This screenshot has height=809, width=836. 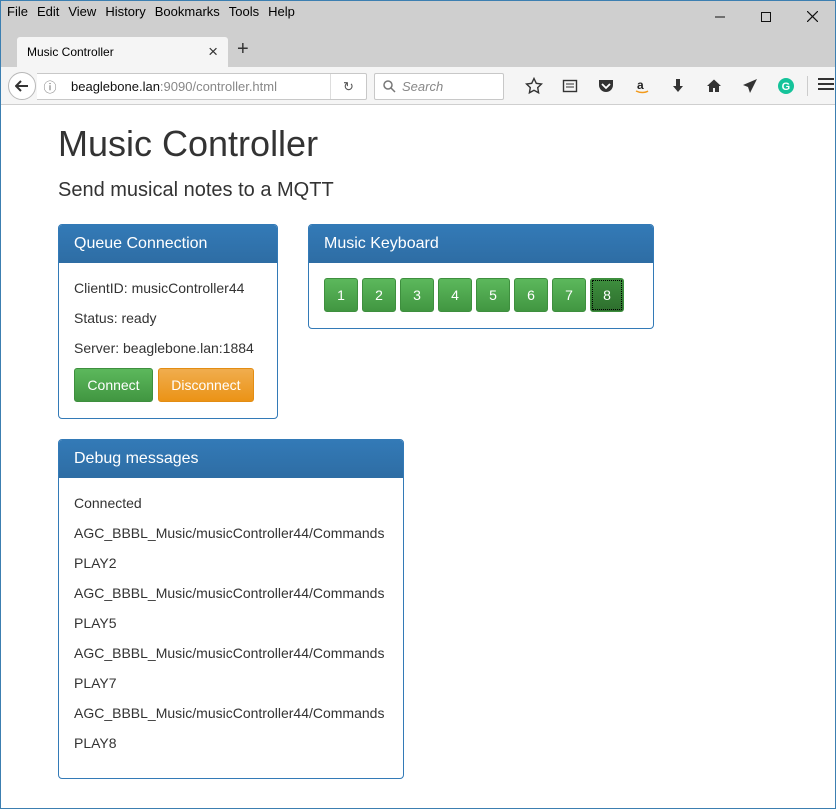 What do you see at coordinates (423, 86) in the screenshot?
I see `search-placeholder: Search` at bounding box center [423, 86].